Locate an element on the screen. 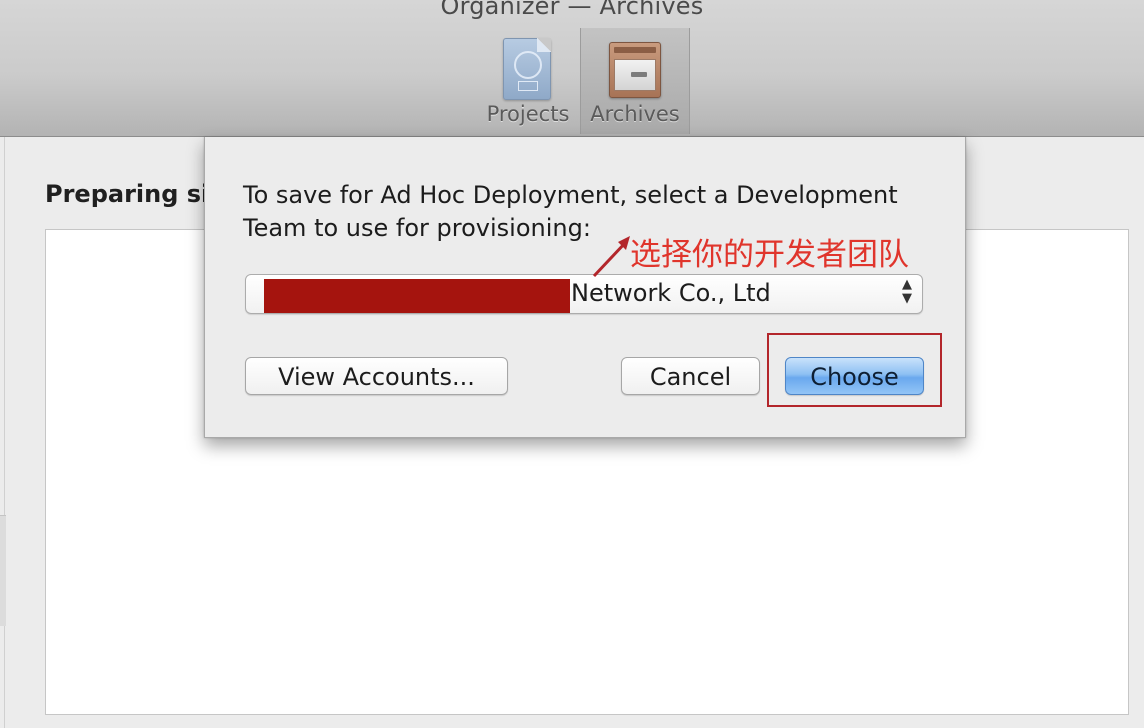 This screenshot has height=728, width=1144. team-name-value: Network Co., Ltd is located at coordinates (671, 293).